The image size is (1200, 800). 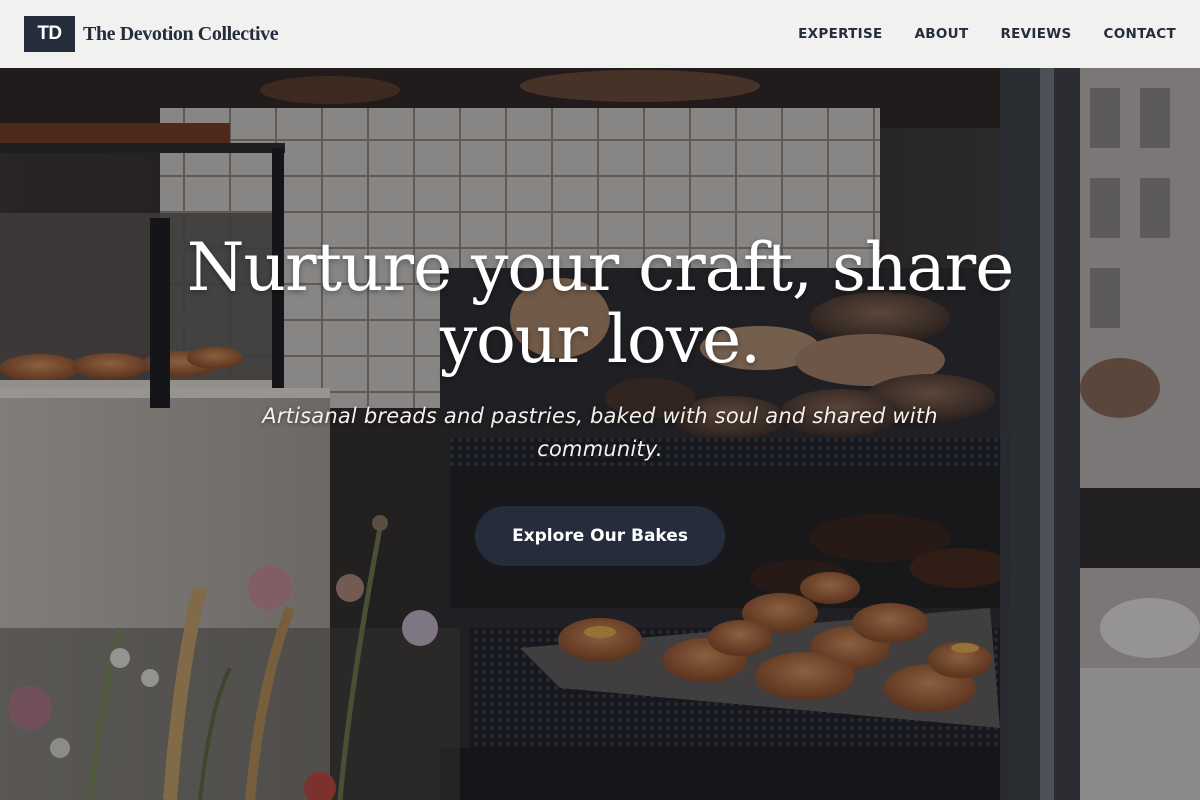 I want to click on brand-logo: TD, so click(x=49, y=34).